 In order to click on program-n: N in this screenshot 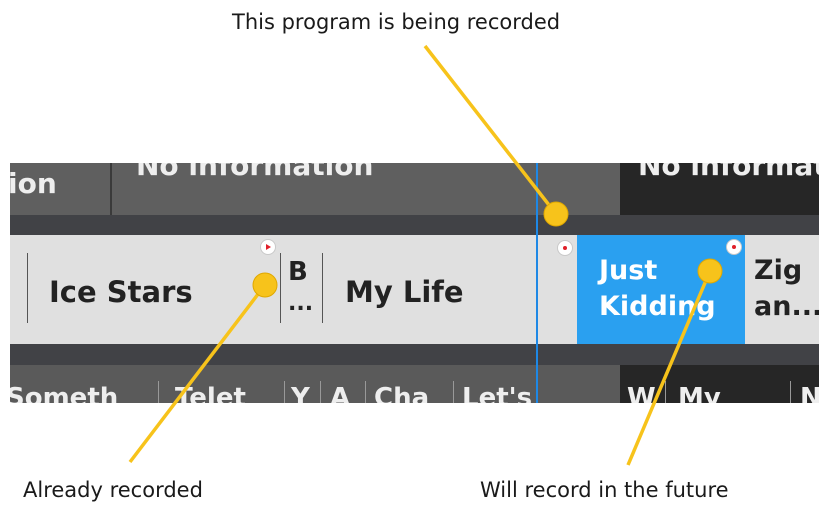, I will do `click(809, 393)`.